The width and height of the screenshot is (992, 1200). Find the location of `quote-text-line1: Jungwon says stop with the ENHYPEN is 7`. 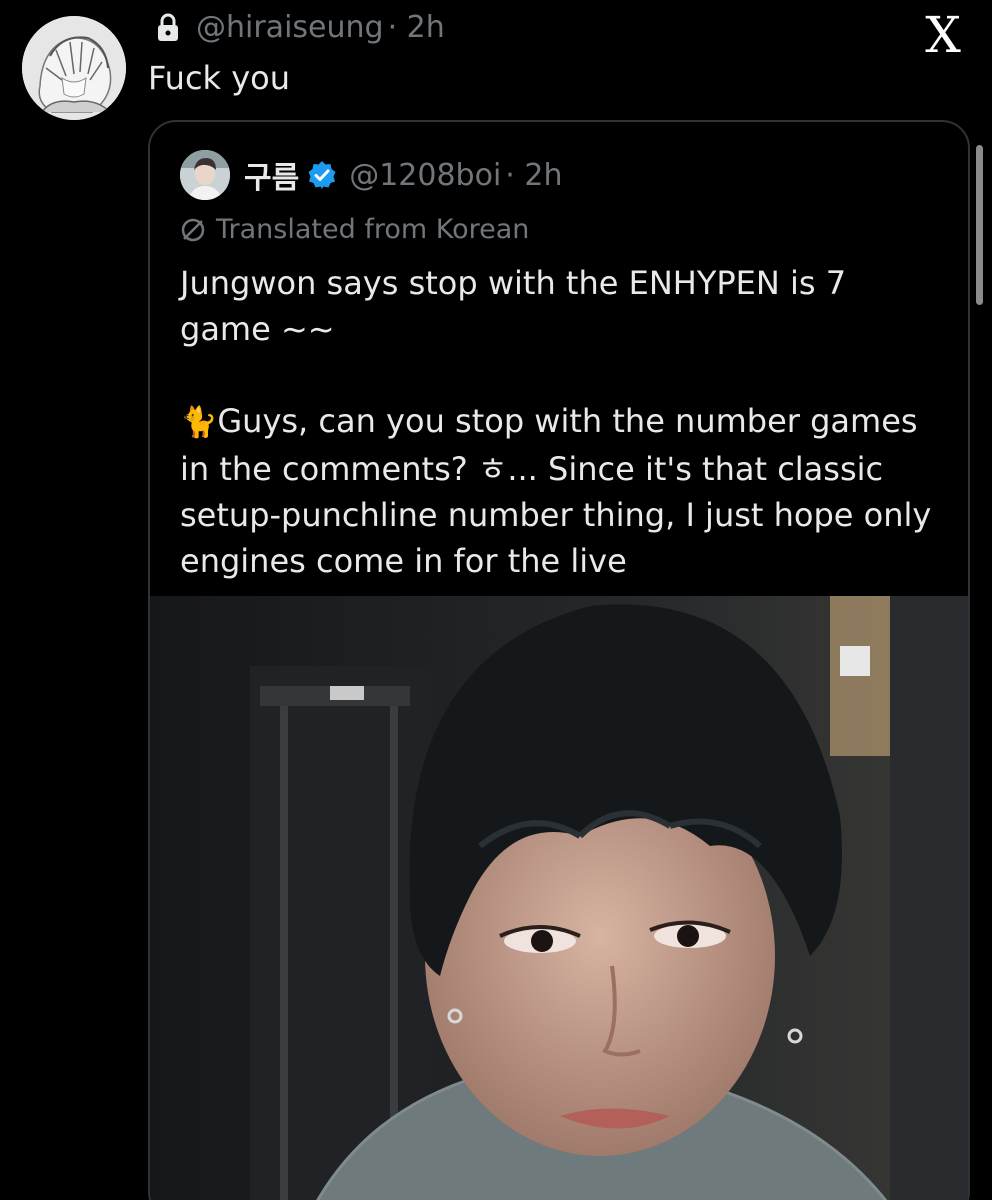

quote-text-line1: Jungwon says stop with the ENHYPEN is 7 is located at coordinates (513, 283).